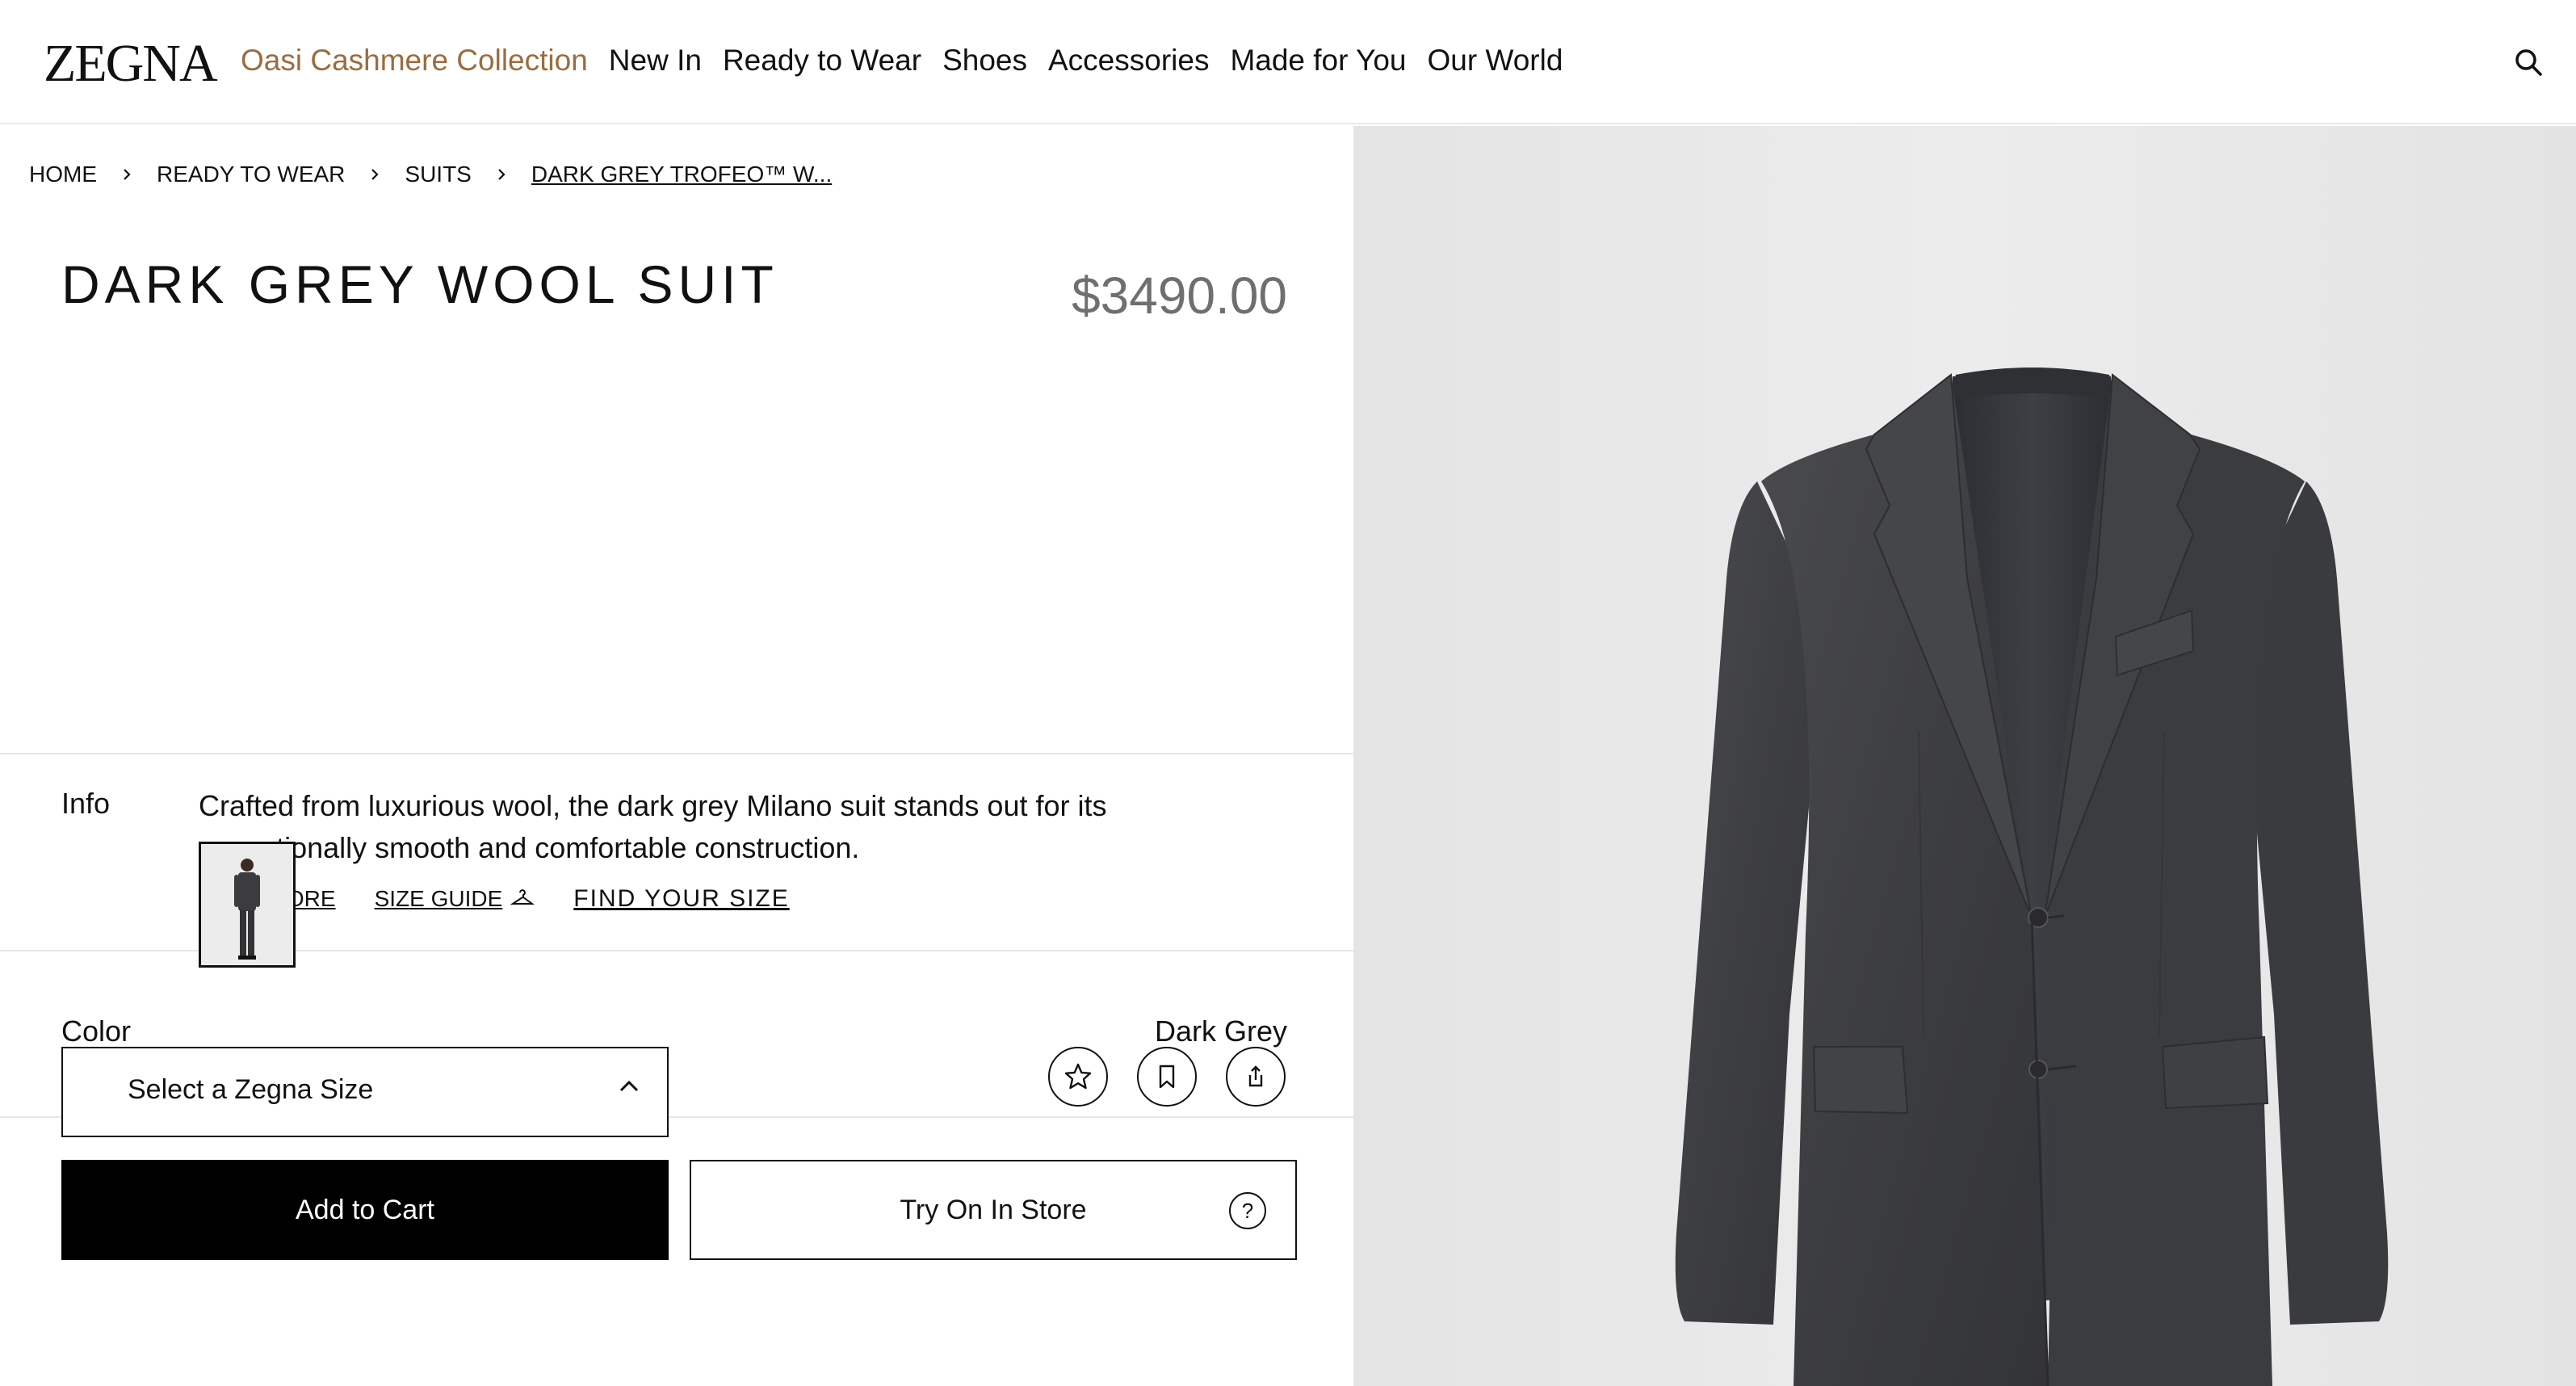 This screenshot has height=1386, width=2576. Describe the element at coordinates (1247, 1210) in the screenshot. I see `help-icon: ?` at that location.